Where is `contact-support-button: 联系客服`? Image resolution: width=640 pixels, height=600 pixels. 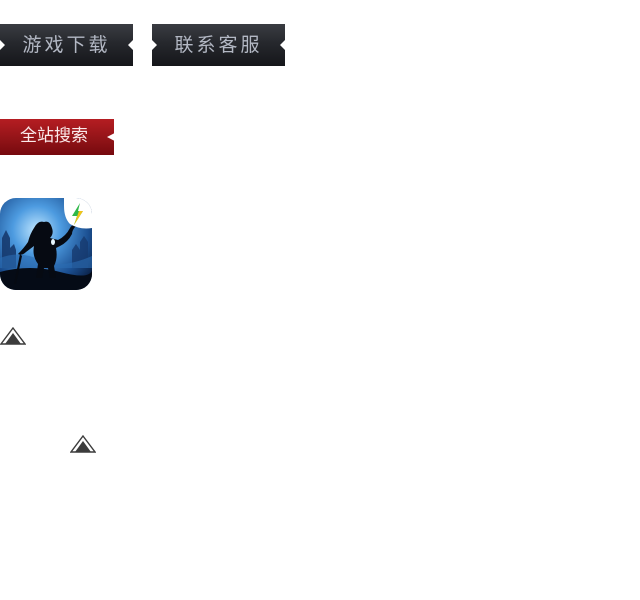
contact-support-button: 联系客服 is located at coordinates (218, 45).